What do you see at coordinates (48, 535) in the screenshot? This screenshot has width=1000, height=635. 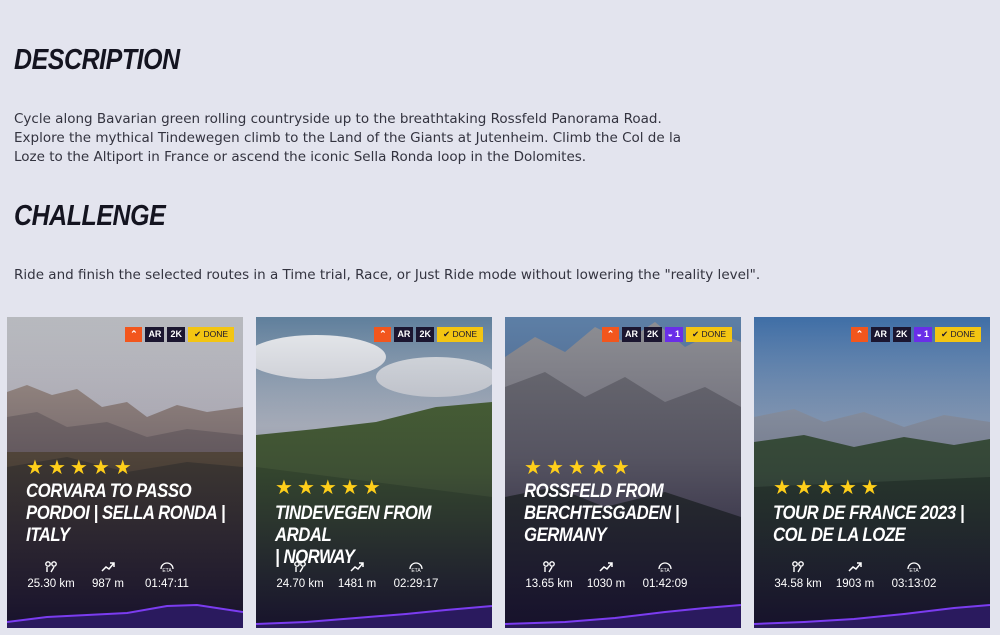 I see `route-title-line: ITALY` at bounding box center [48, 535].